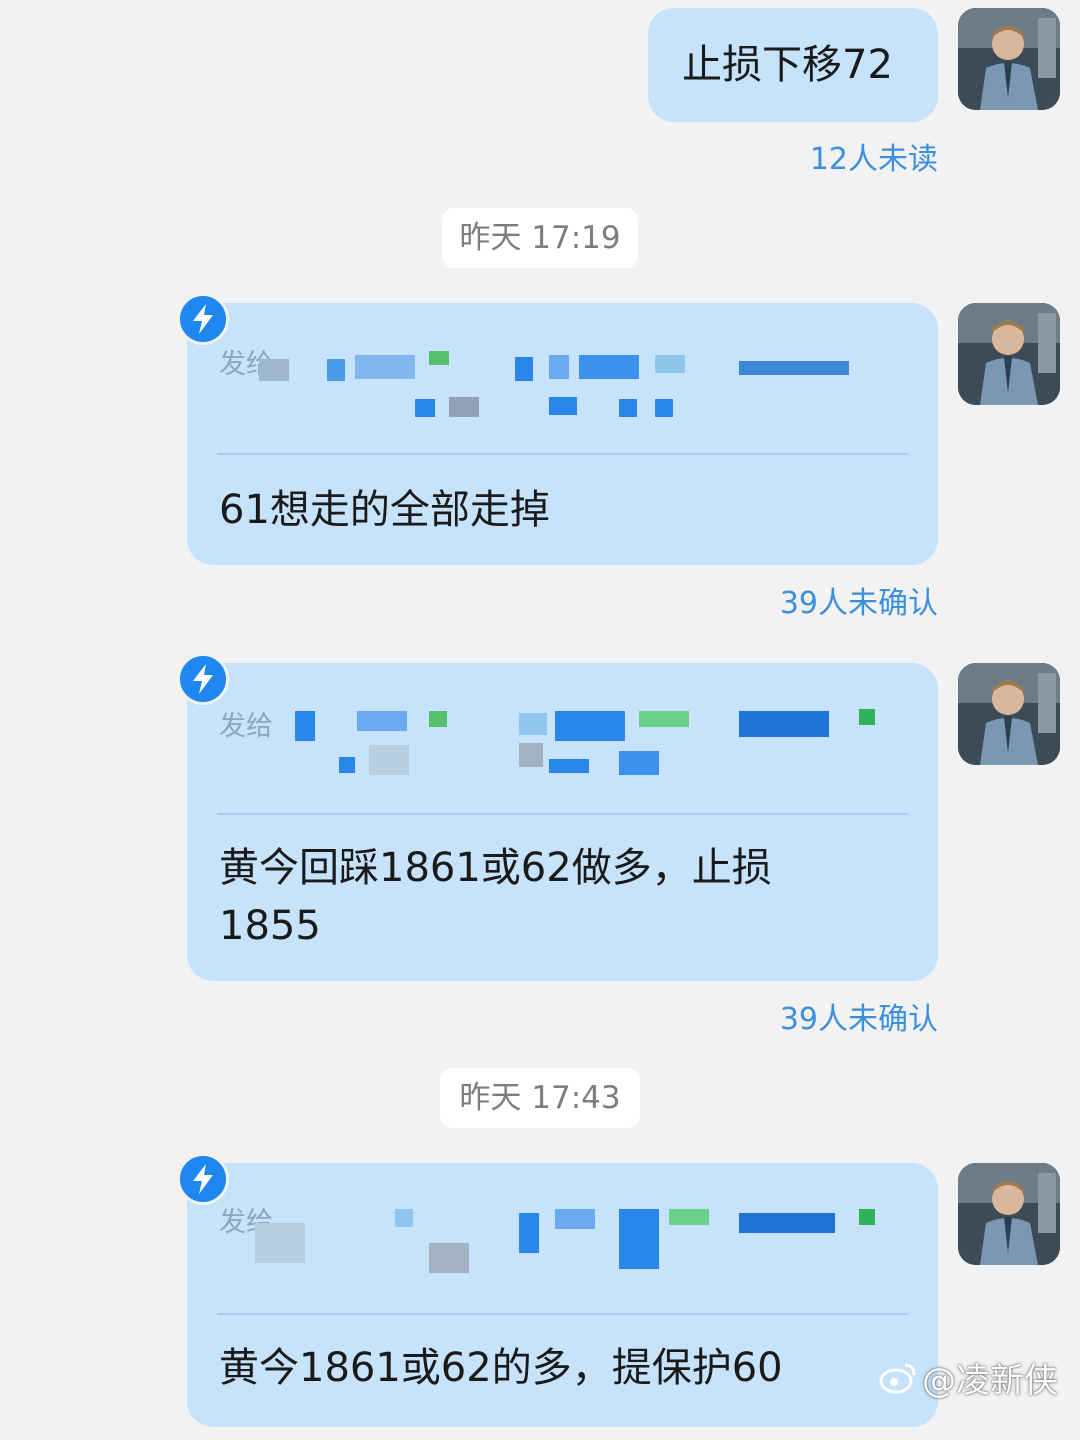 This screenshot has width=1080, height=1440. What do you see at coordinates (562, 1295) in the screenshot?
I see `urgent-message-bubble: 发给 黄今1861或62的多，提保护60` at bounding box center [562, 1295].